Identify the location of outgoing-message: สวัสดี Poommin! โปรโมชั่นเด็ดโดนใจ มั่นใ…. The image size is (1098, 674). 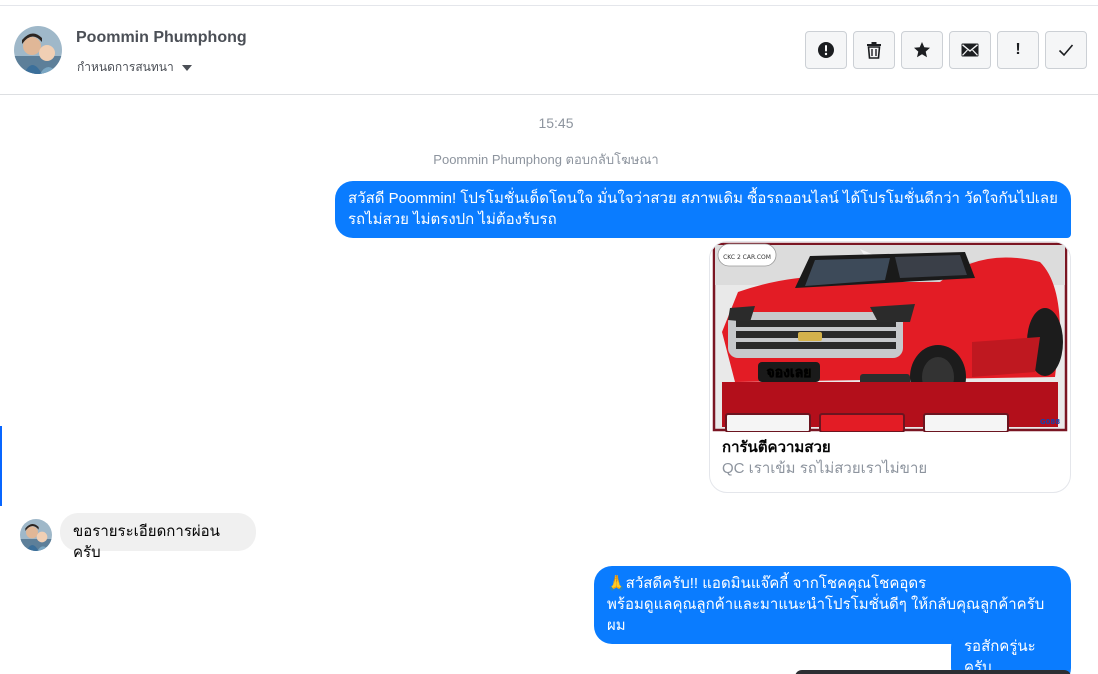
(703, 209).